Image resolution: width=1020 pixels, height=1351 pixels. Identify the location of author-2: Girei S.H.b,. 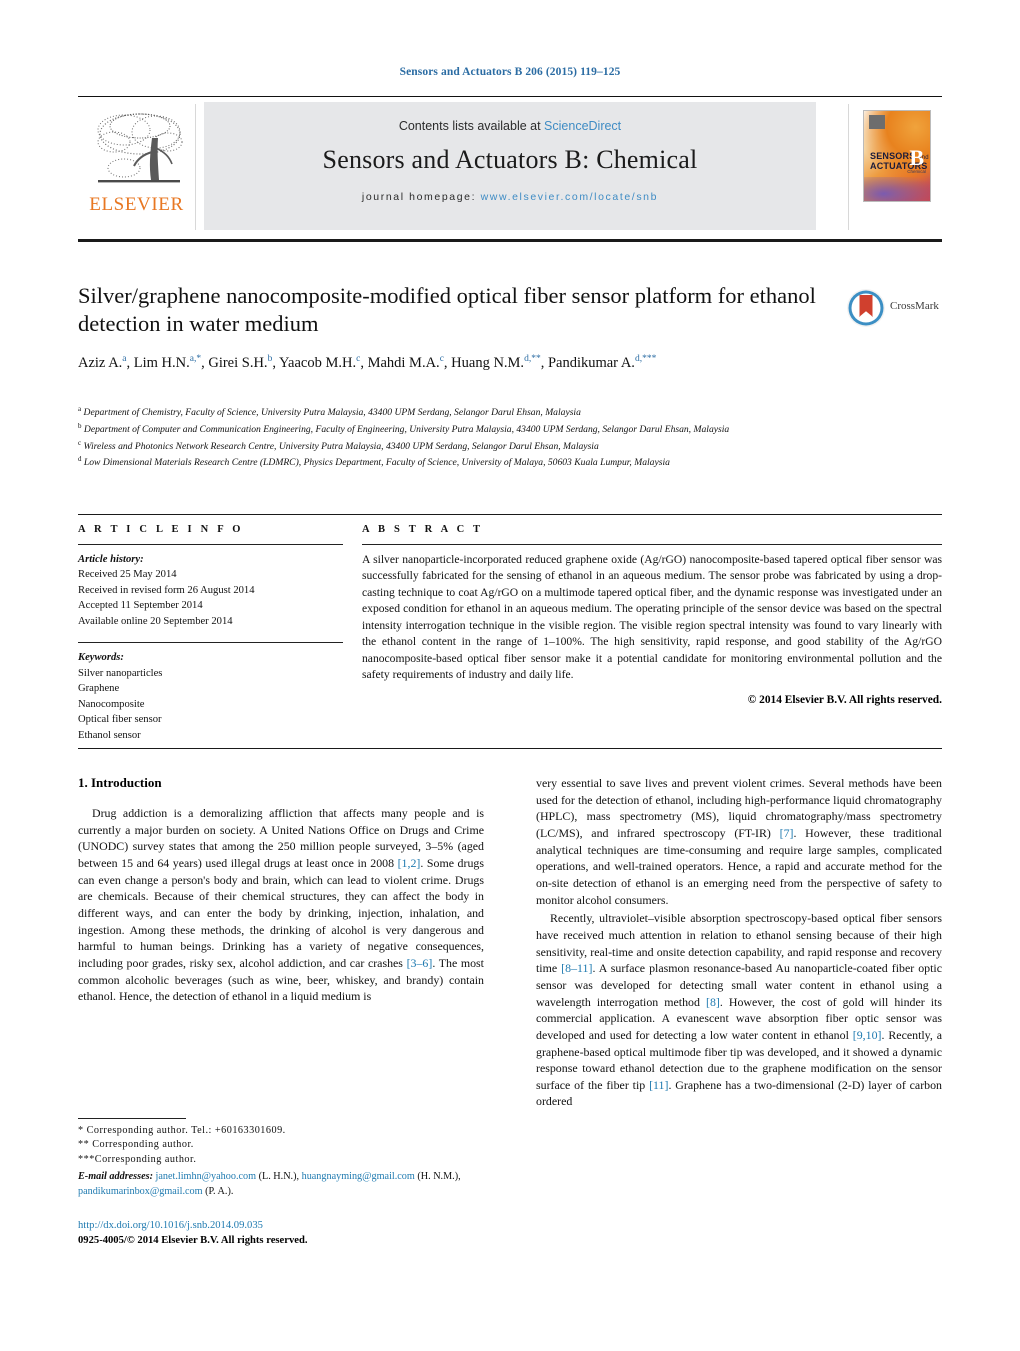
(243, 362).